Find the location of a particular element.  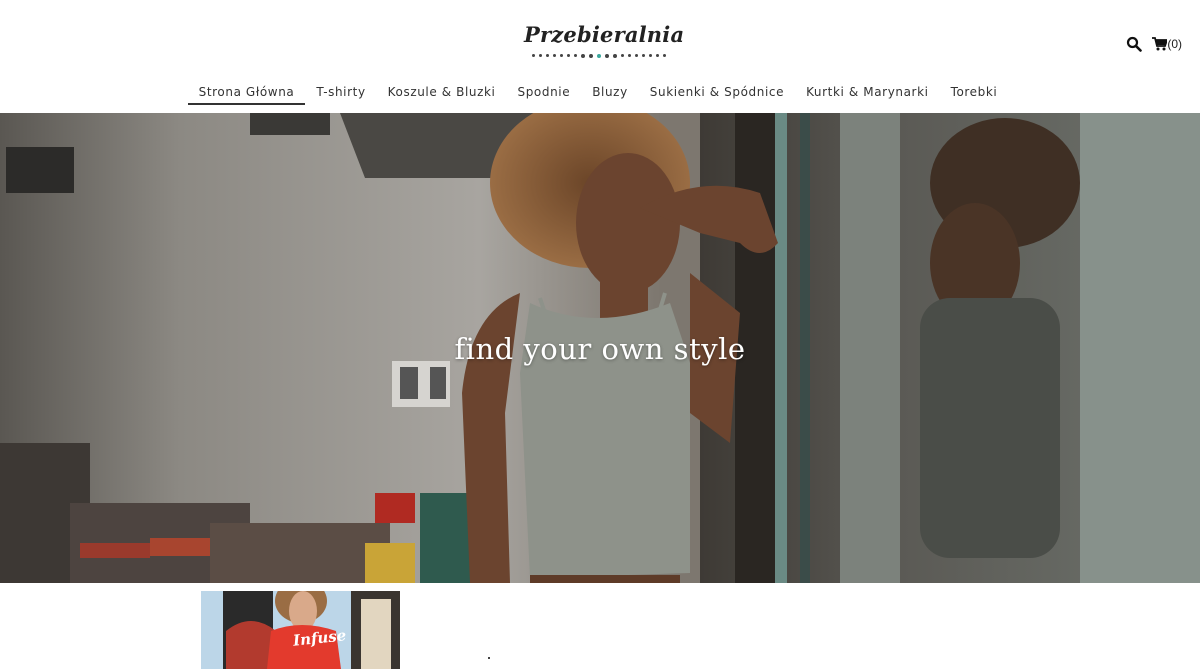

nav-item-torebki: Torebki is located at coordinates (974, 94).